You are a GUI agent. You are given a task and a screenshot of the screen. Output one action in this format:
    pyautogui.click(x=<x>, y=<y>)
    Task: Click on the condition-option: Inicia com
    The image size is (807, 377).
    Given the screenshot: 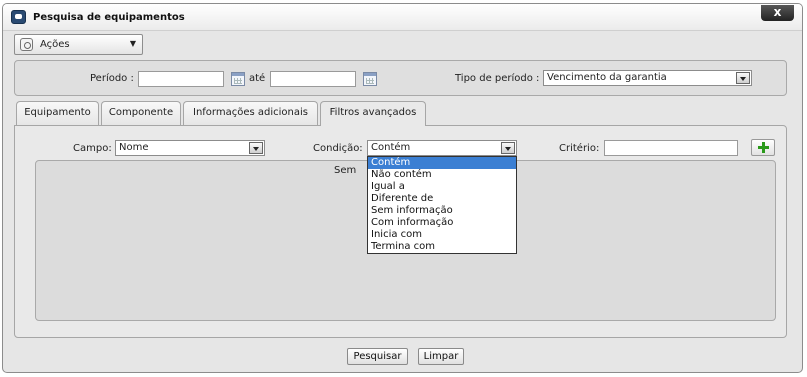 What is the action you would take?
    pyautogui.click(x=442, y=235)
    